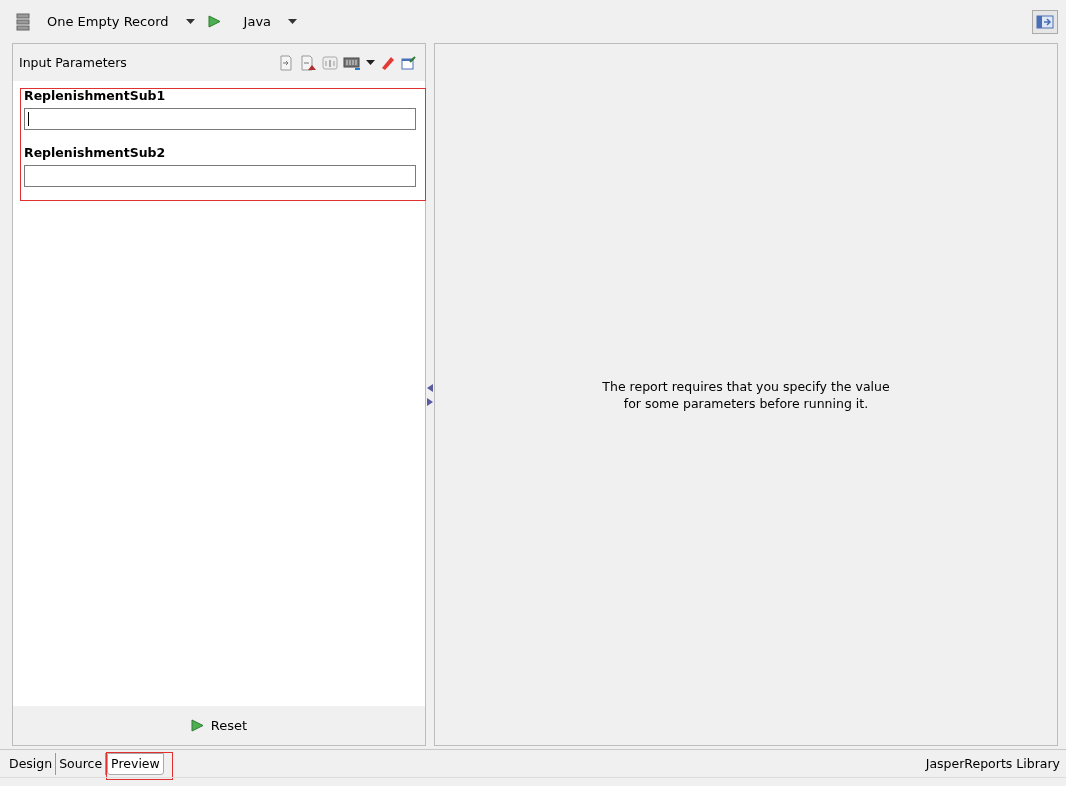 The image size is (1066, 786). What do you see at coordinates (308, 62) in the screenshot?
I see `document-icon` at bounding box center [308, 62].